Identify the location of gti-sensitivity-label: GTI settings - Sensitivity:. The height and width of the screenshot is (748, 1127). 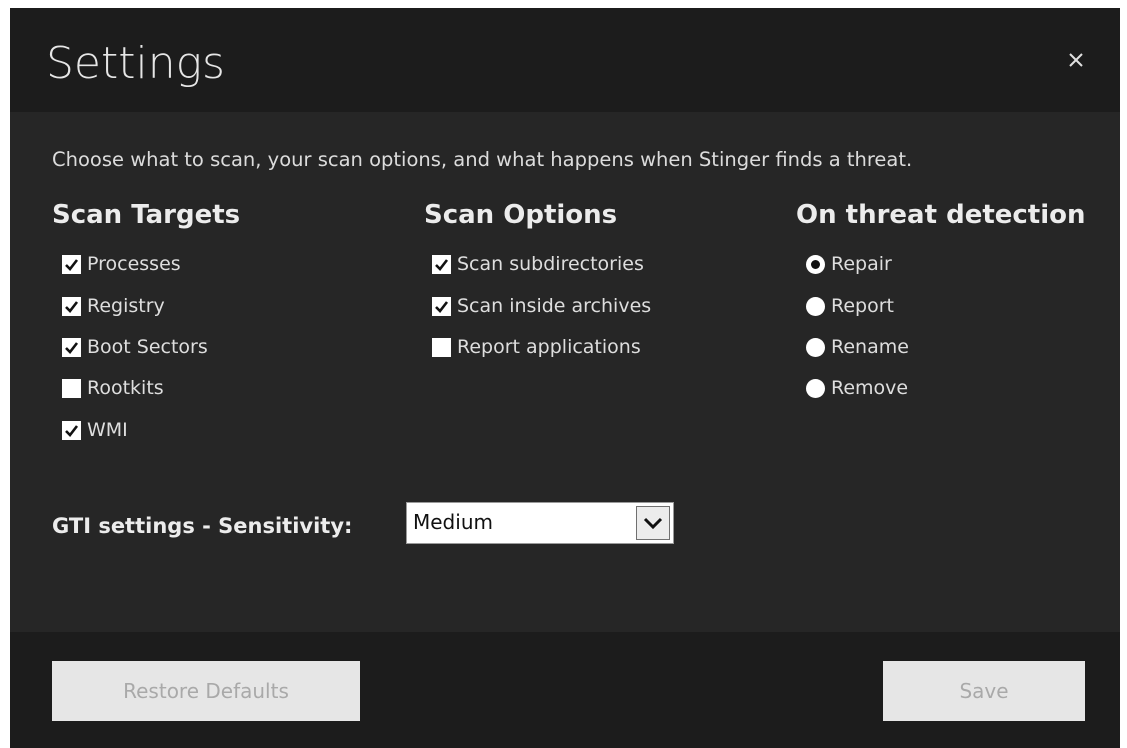
(202, 526).